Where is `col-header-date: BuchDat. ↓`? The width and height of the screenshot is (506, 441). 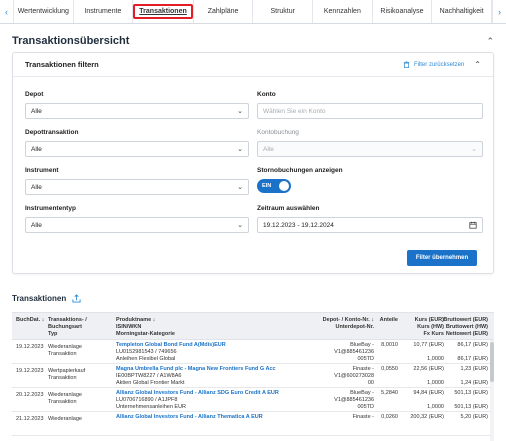 col-header-date: BuchDat. ↓ is located at coordinates (30, 320).